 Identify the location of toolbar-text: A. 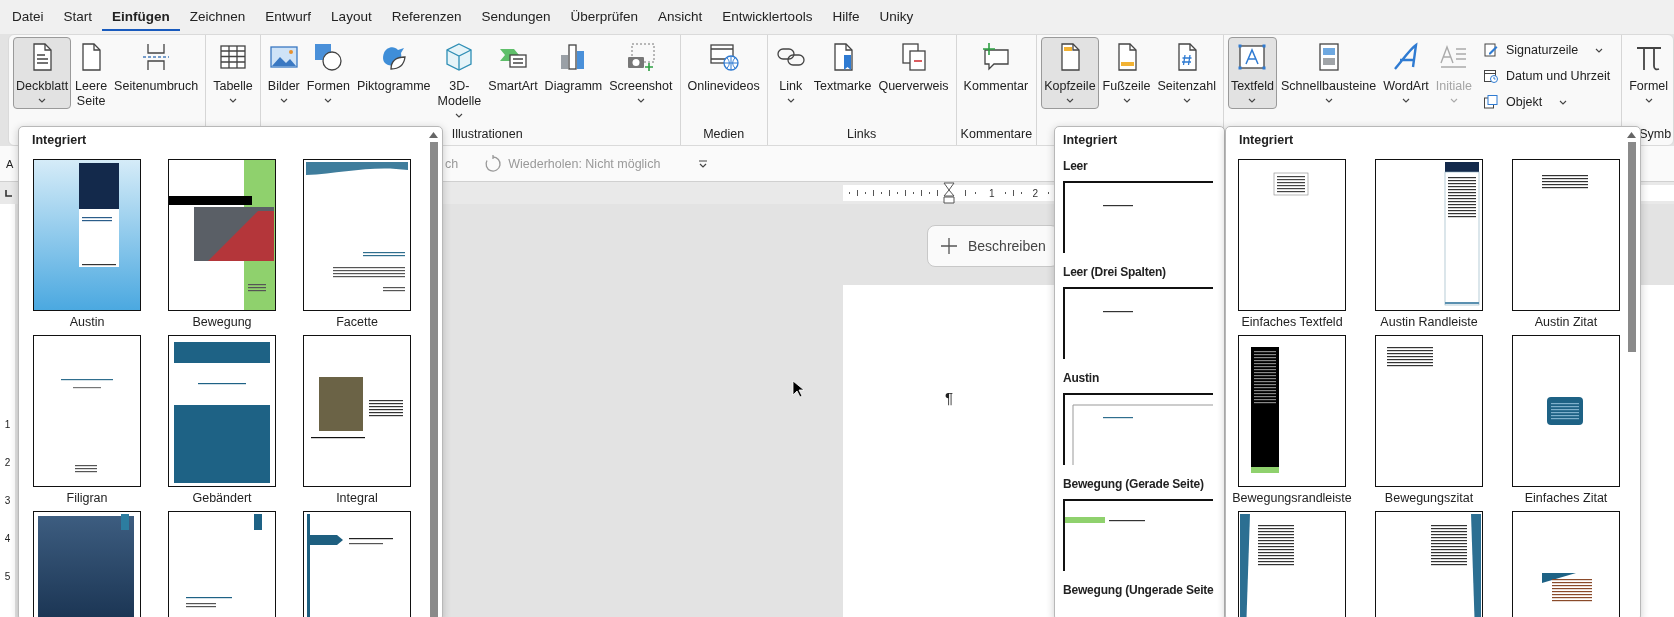
(10, 163).